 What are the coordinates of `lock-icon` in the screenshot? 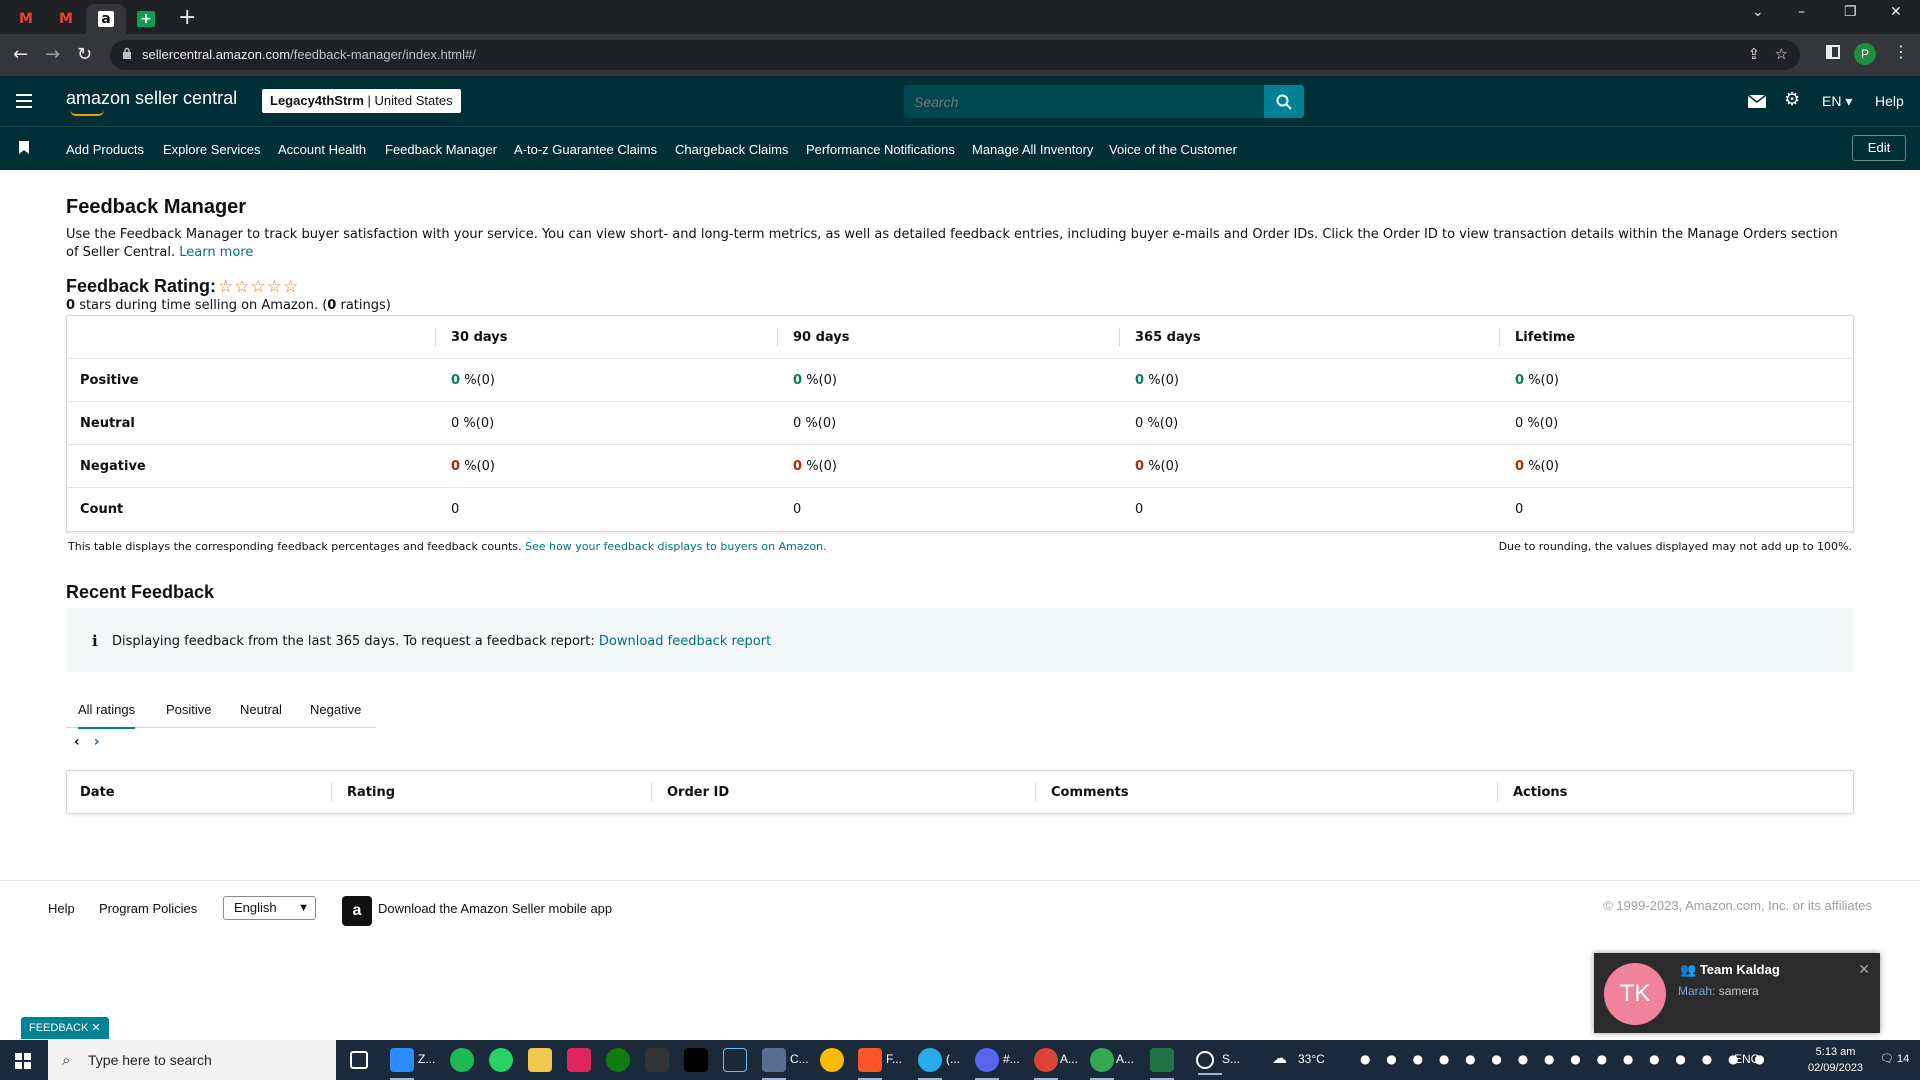 It's located at (127, 53).